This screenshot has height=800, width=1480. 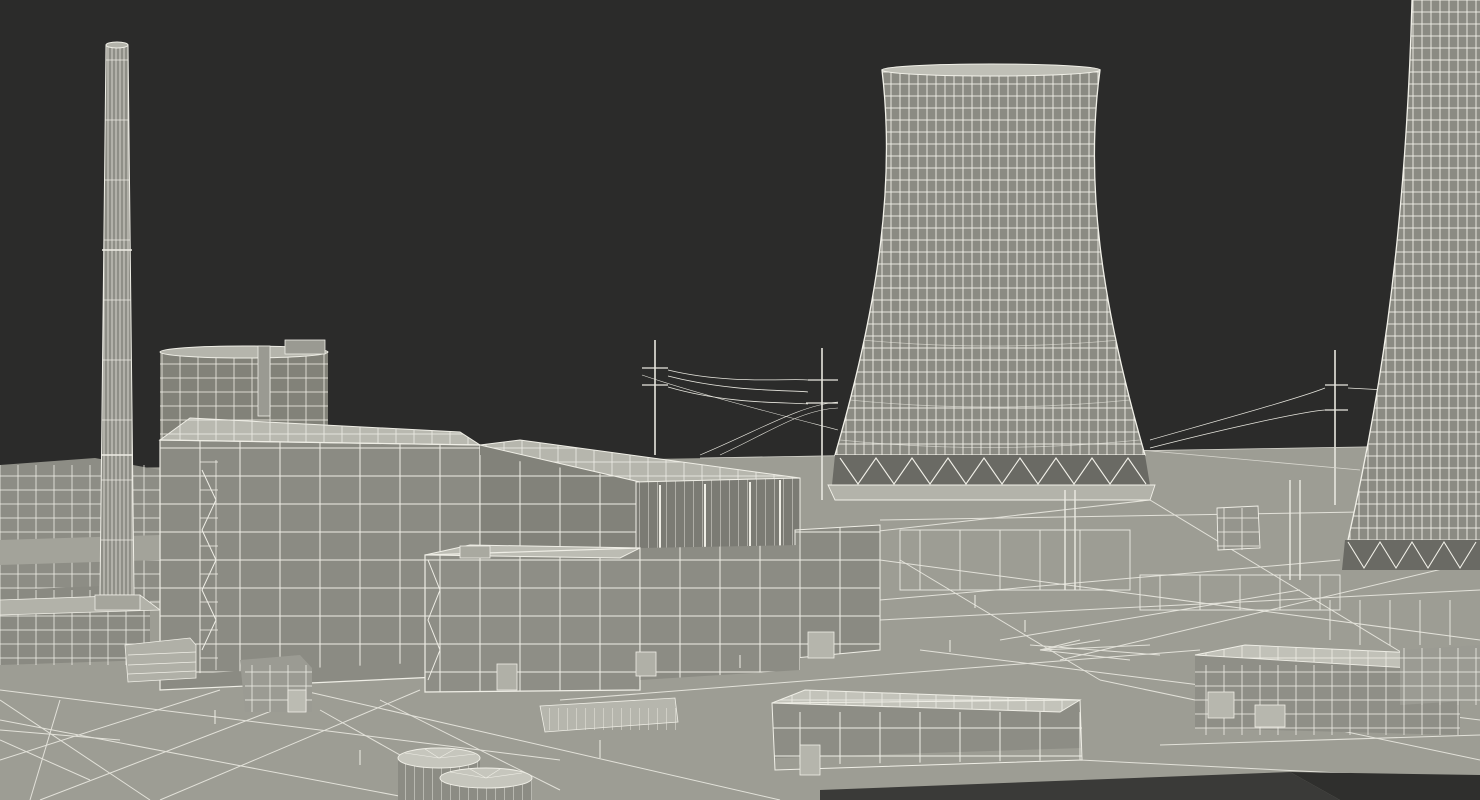 I want to click on annex-building, so click(x=532, y=618).